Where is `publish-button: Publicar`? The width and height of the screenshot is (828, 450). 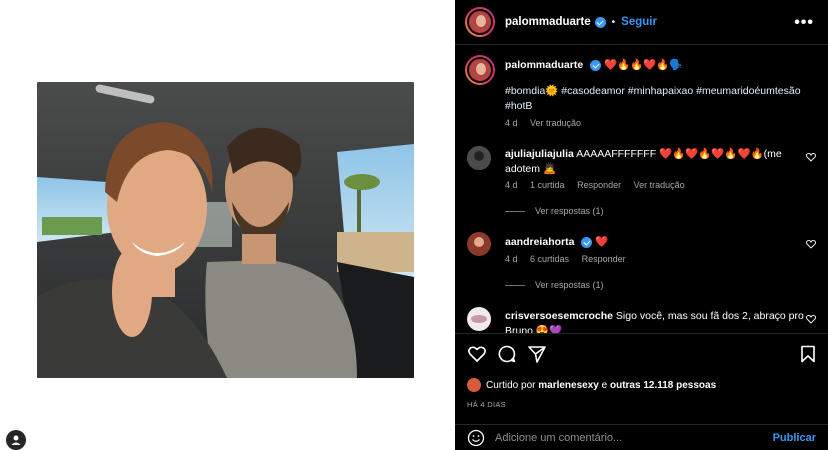 publish-button: Publicar is located at coordinates (794, 438).